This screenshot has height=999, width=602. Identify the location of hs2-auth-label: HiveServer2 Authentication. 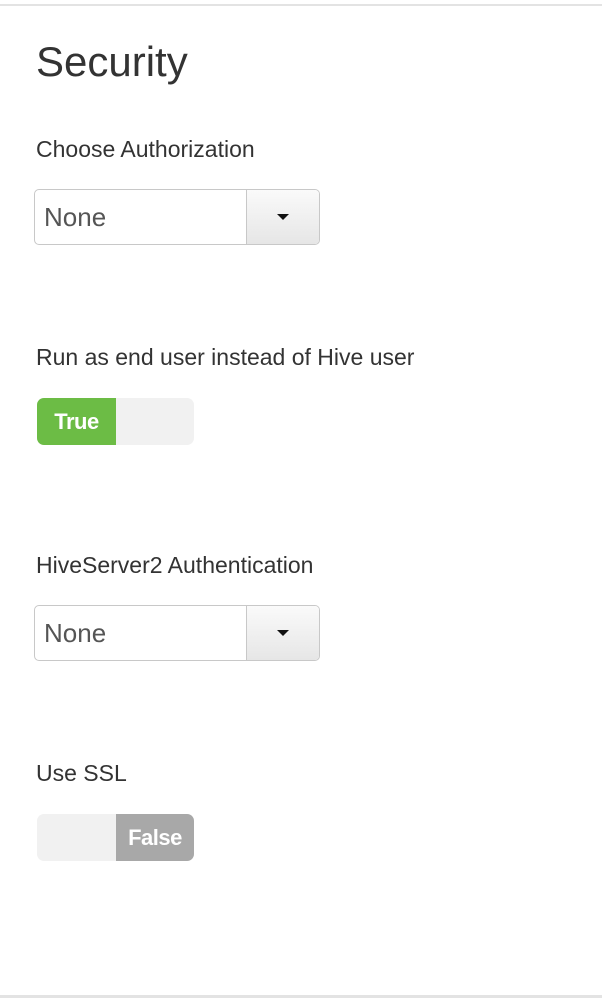
(175, 565).